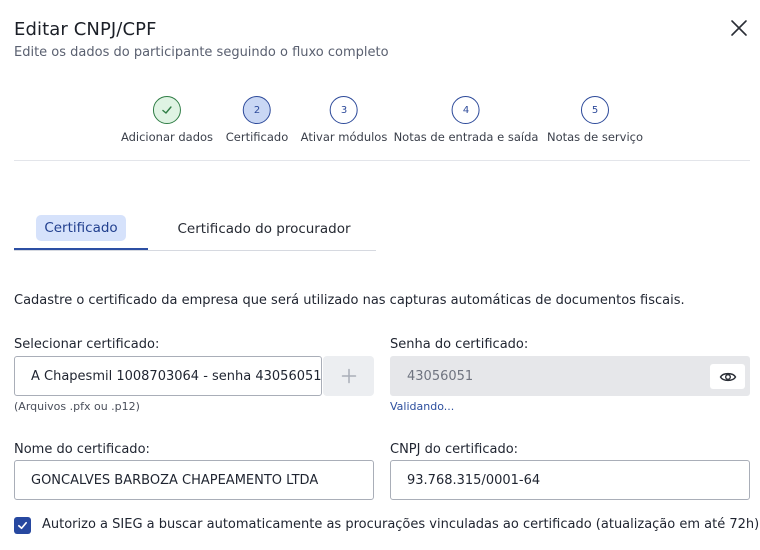  I want to click on password-label: Senha do certificado:, so click(459, 344).